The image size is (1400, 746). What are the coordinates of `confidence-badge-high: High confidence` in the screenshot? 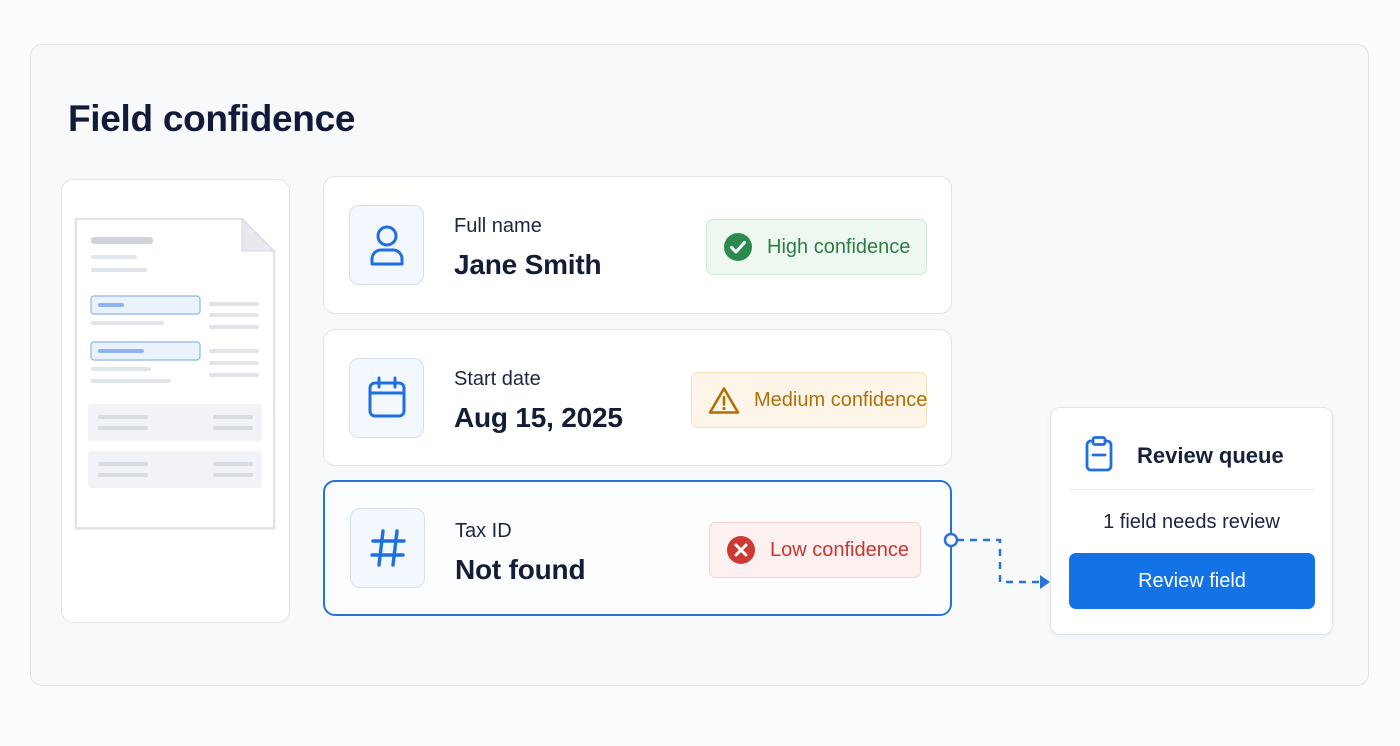 It's located at (816, 247).